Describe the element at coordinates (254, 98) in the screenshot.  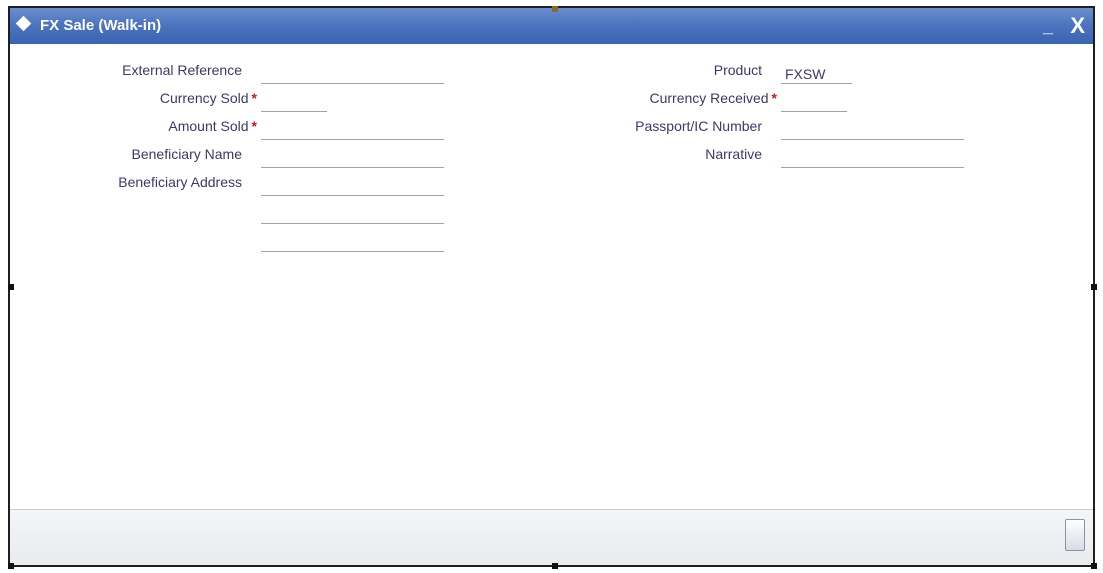
I see `currency-sold-required-mark: *` at that location.